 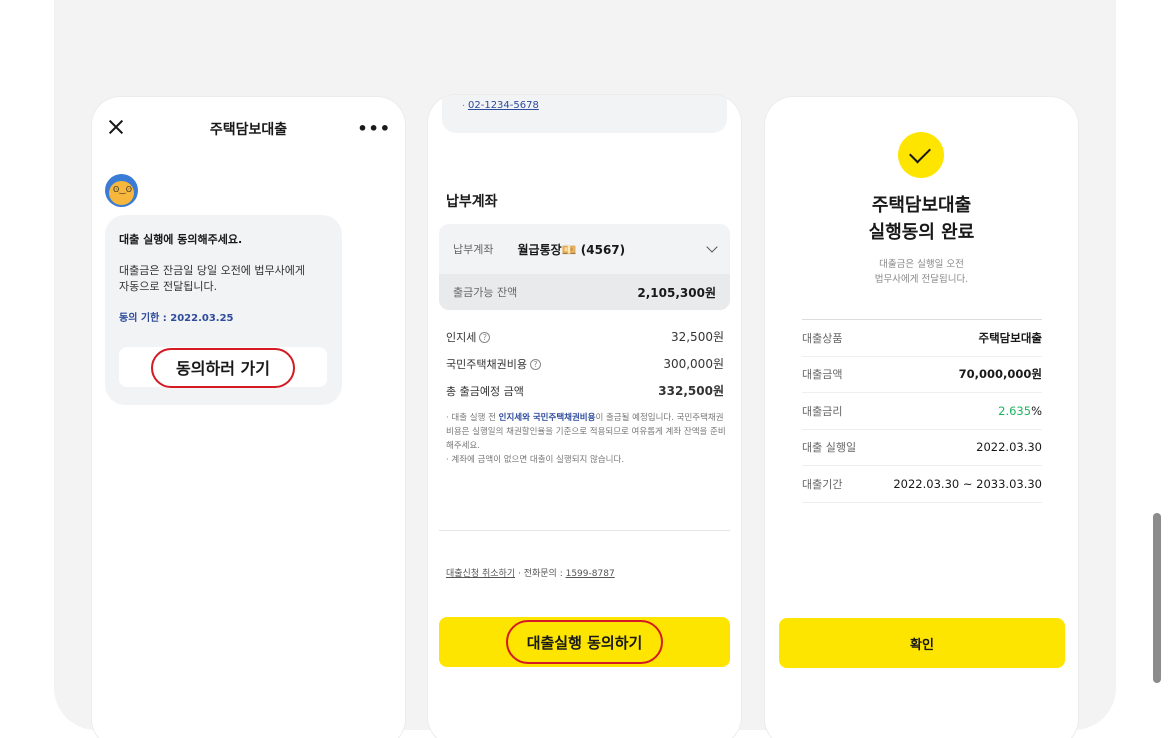 What do you see at coordinates (691, 391) in the screenshot?
I see `total-value: 332,500원` at bounding box center [691, 391].